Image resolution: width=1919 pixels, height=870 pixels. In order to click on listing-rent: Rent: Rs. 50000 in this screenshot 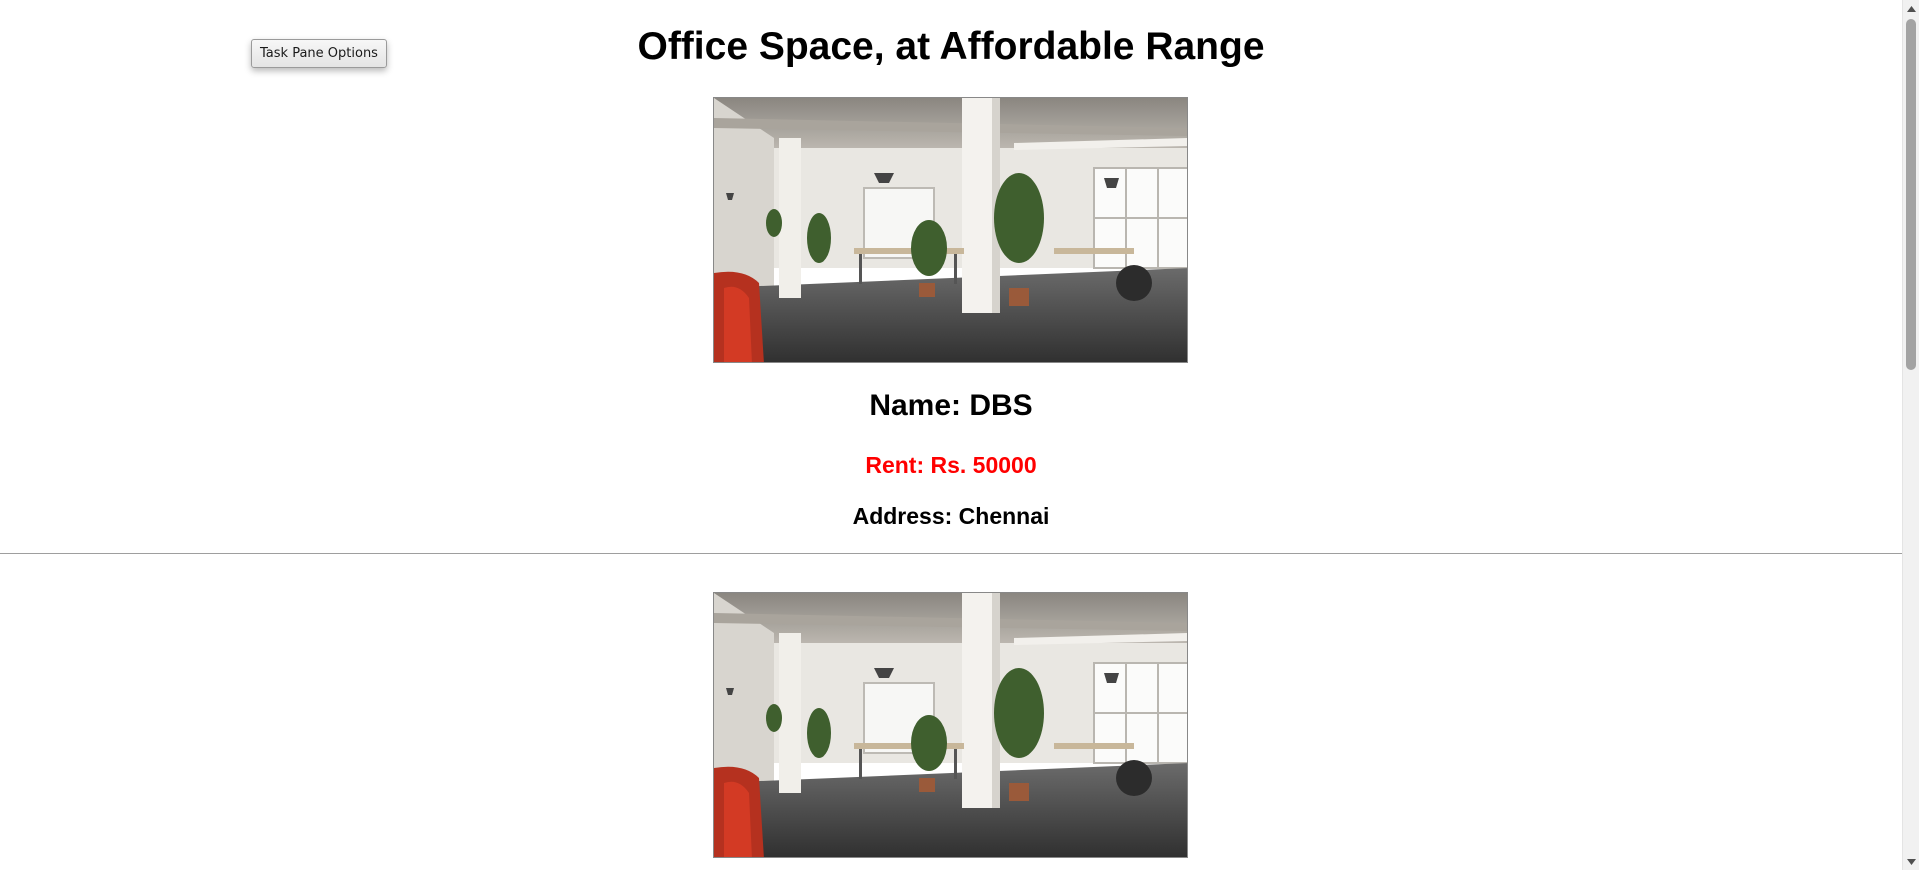, I will do `click(951, 465)`.